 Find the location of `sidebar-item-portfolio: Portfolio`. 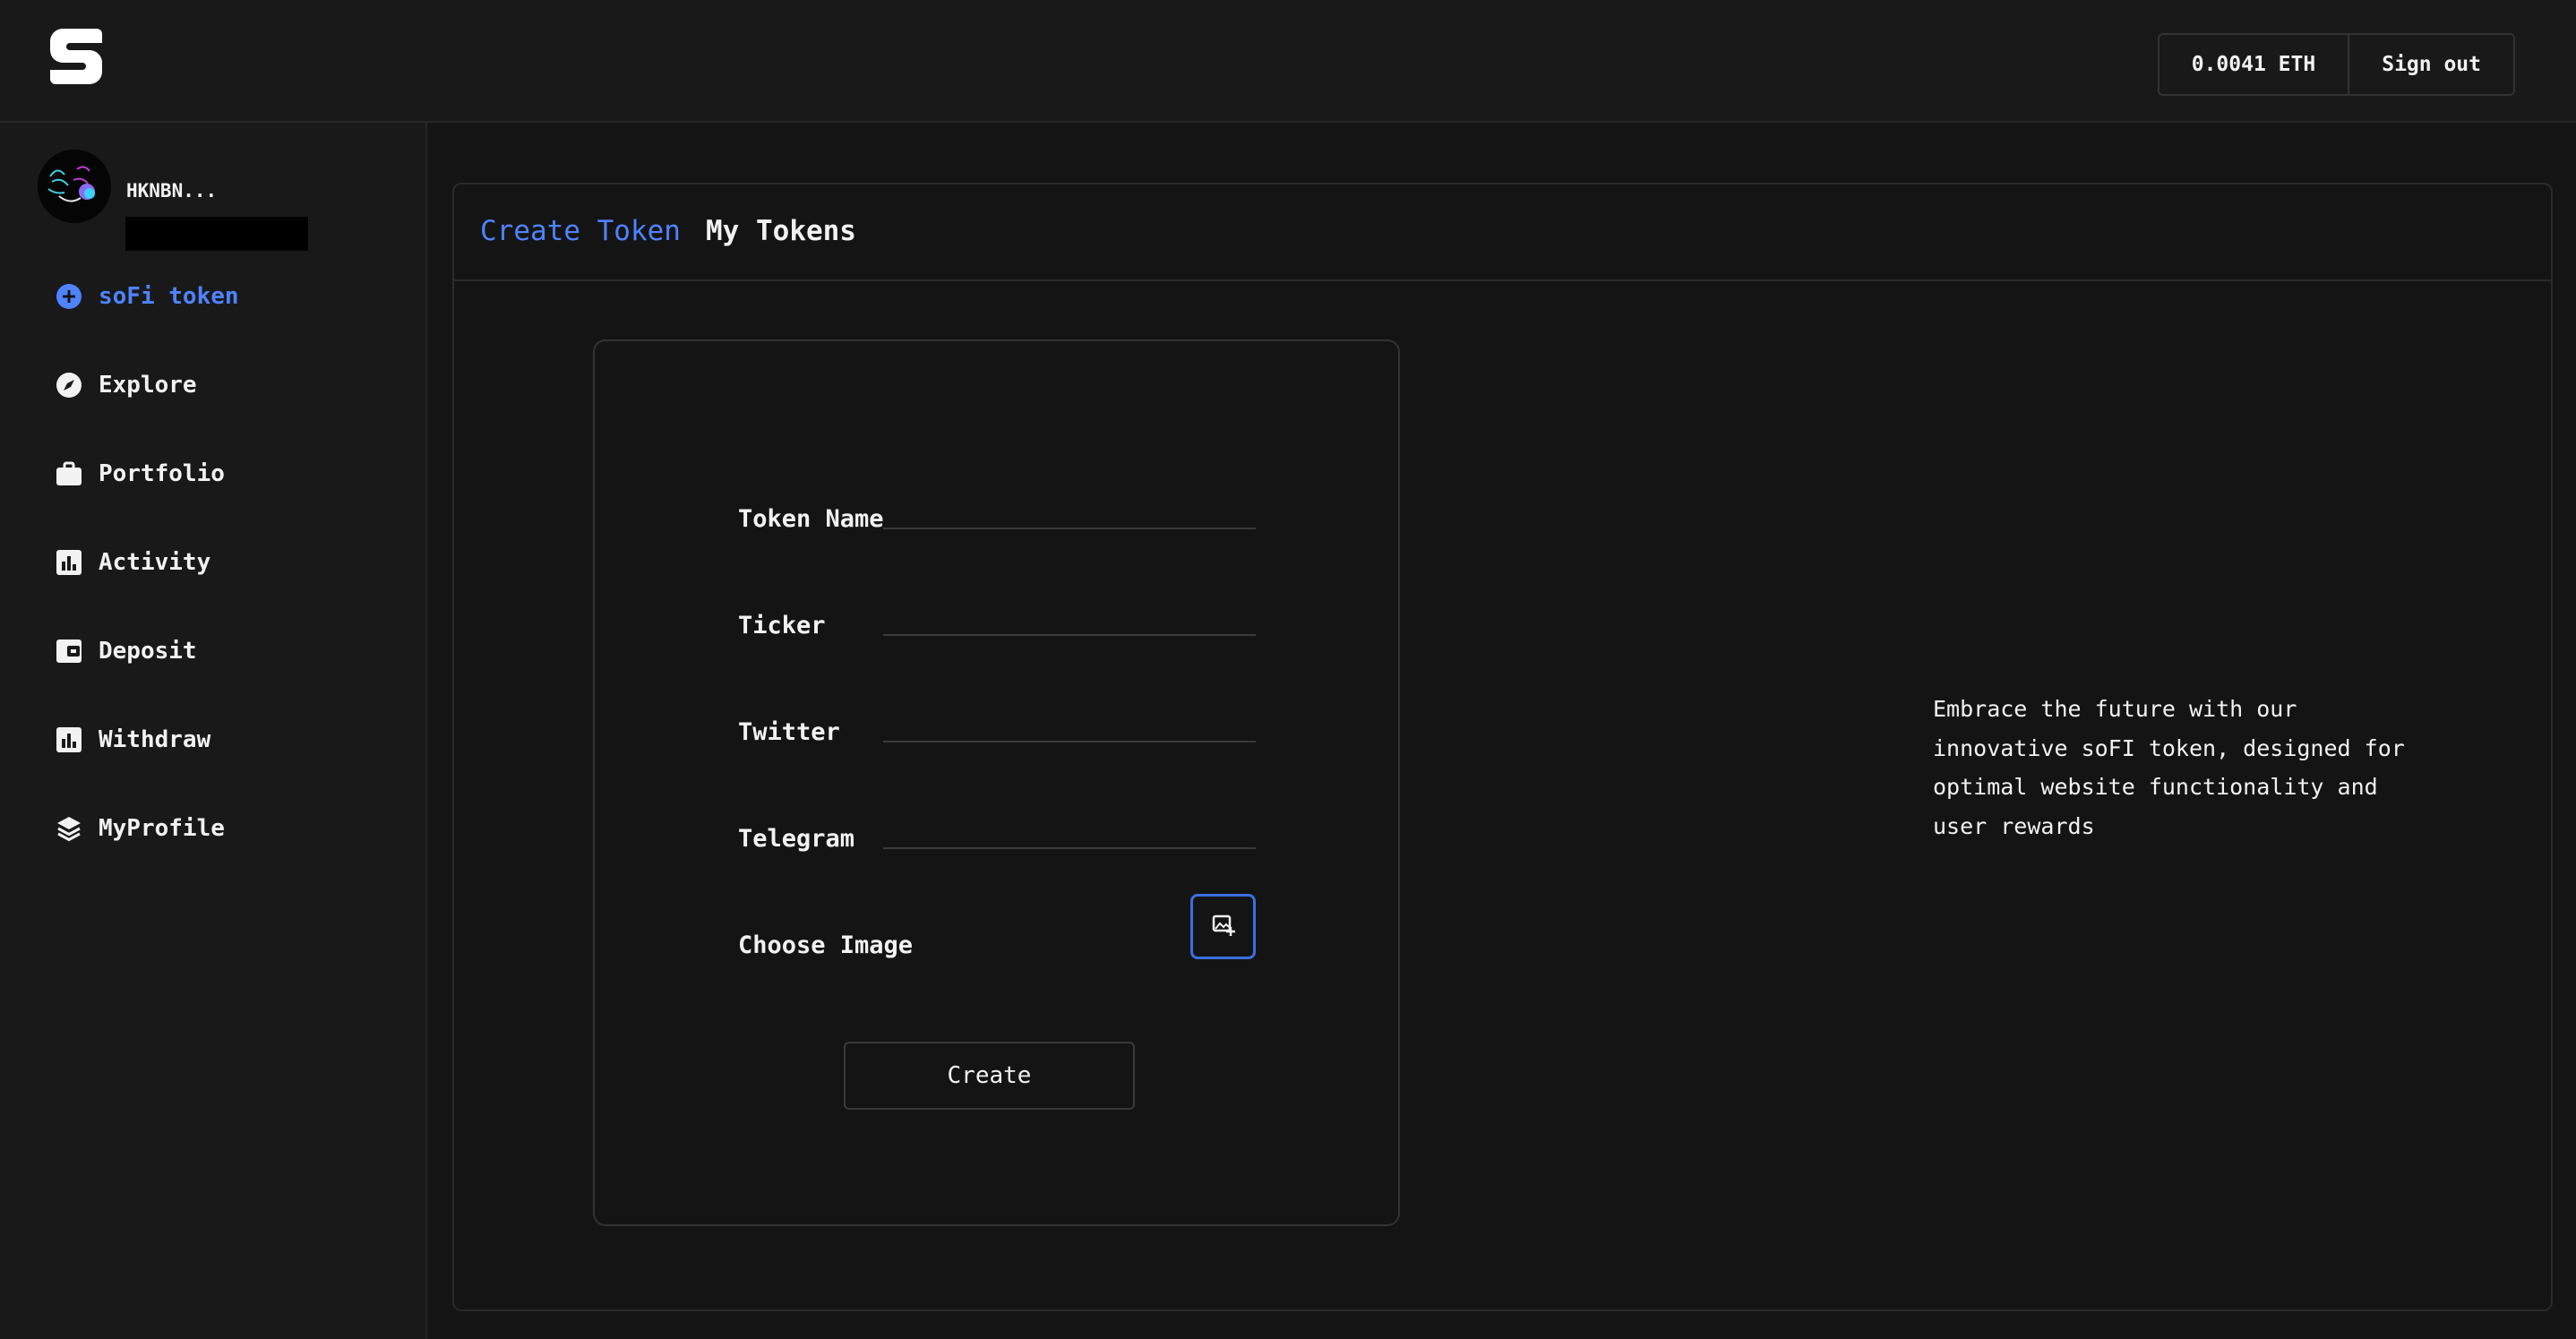

sidebar-item-portfolio: Portfolio is located at coordinates (140, 474).